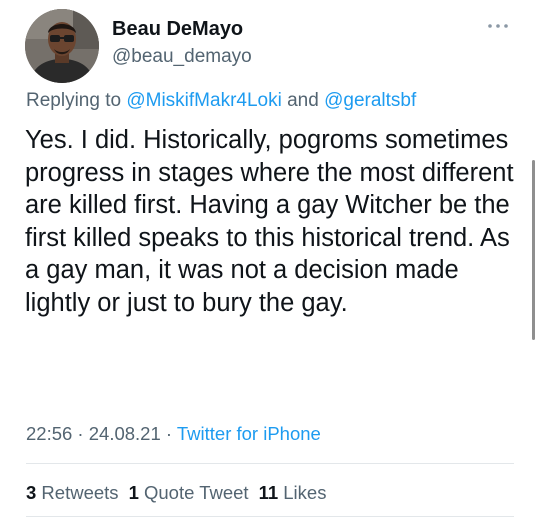 The height and width of the screenshot is (520, 540). What do you see at coordinates (268, 492) in the screenshot?
I see `likes-count: 11` at bounding box center [268, 492].